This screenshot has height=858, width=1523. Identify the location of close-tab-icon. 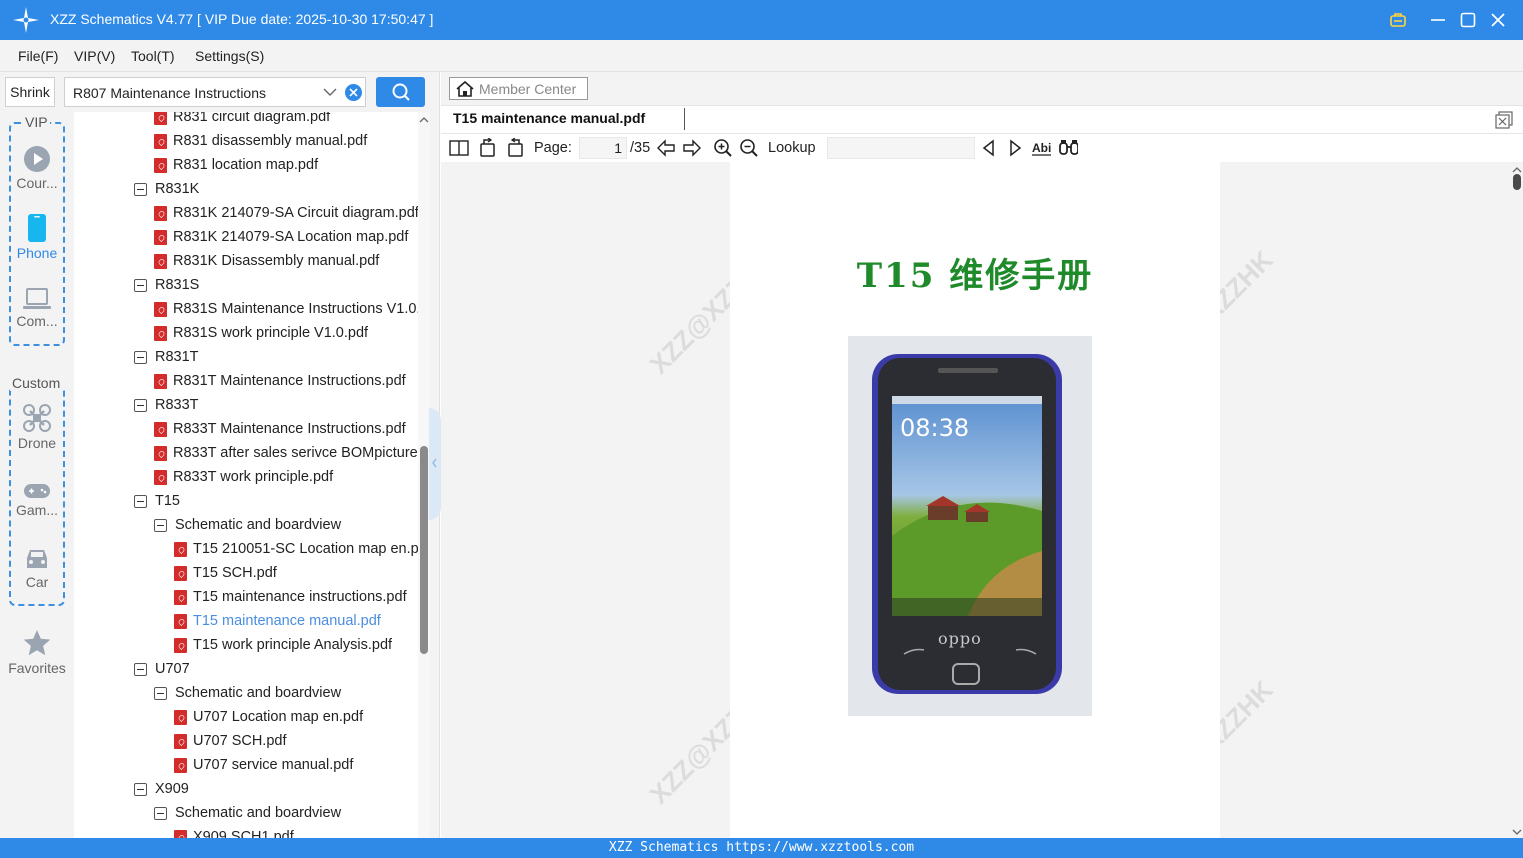
(1504, 120).